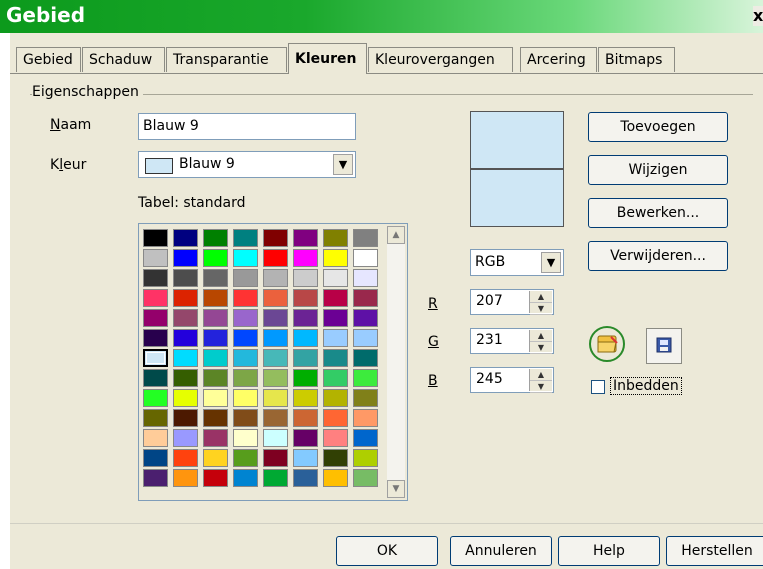  What do you see at coordinates (247, 164) in the screenshot?
I see `color-select: Blauw 9 ▼` at bounding box center [247, 164].